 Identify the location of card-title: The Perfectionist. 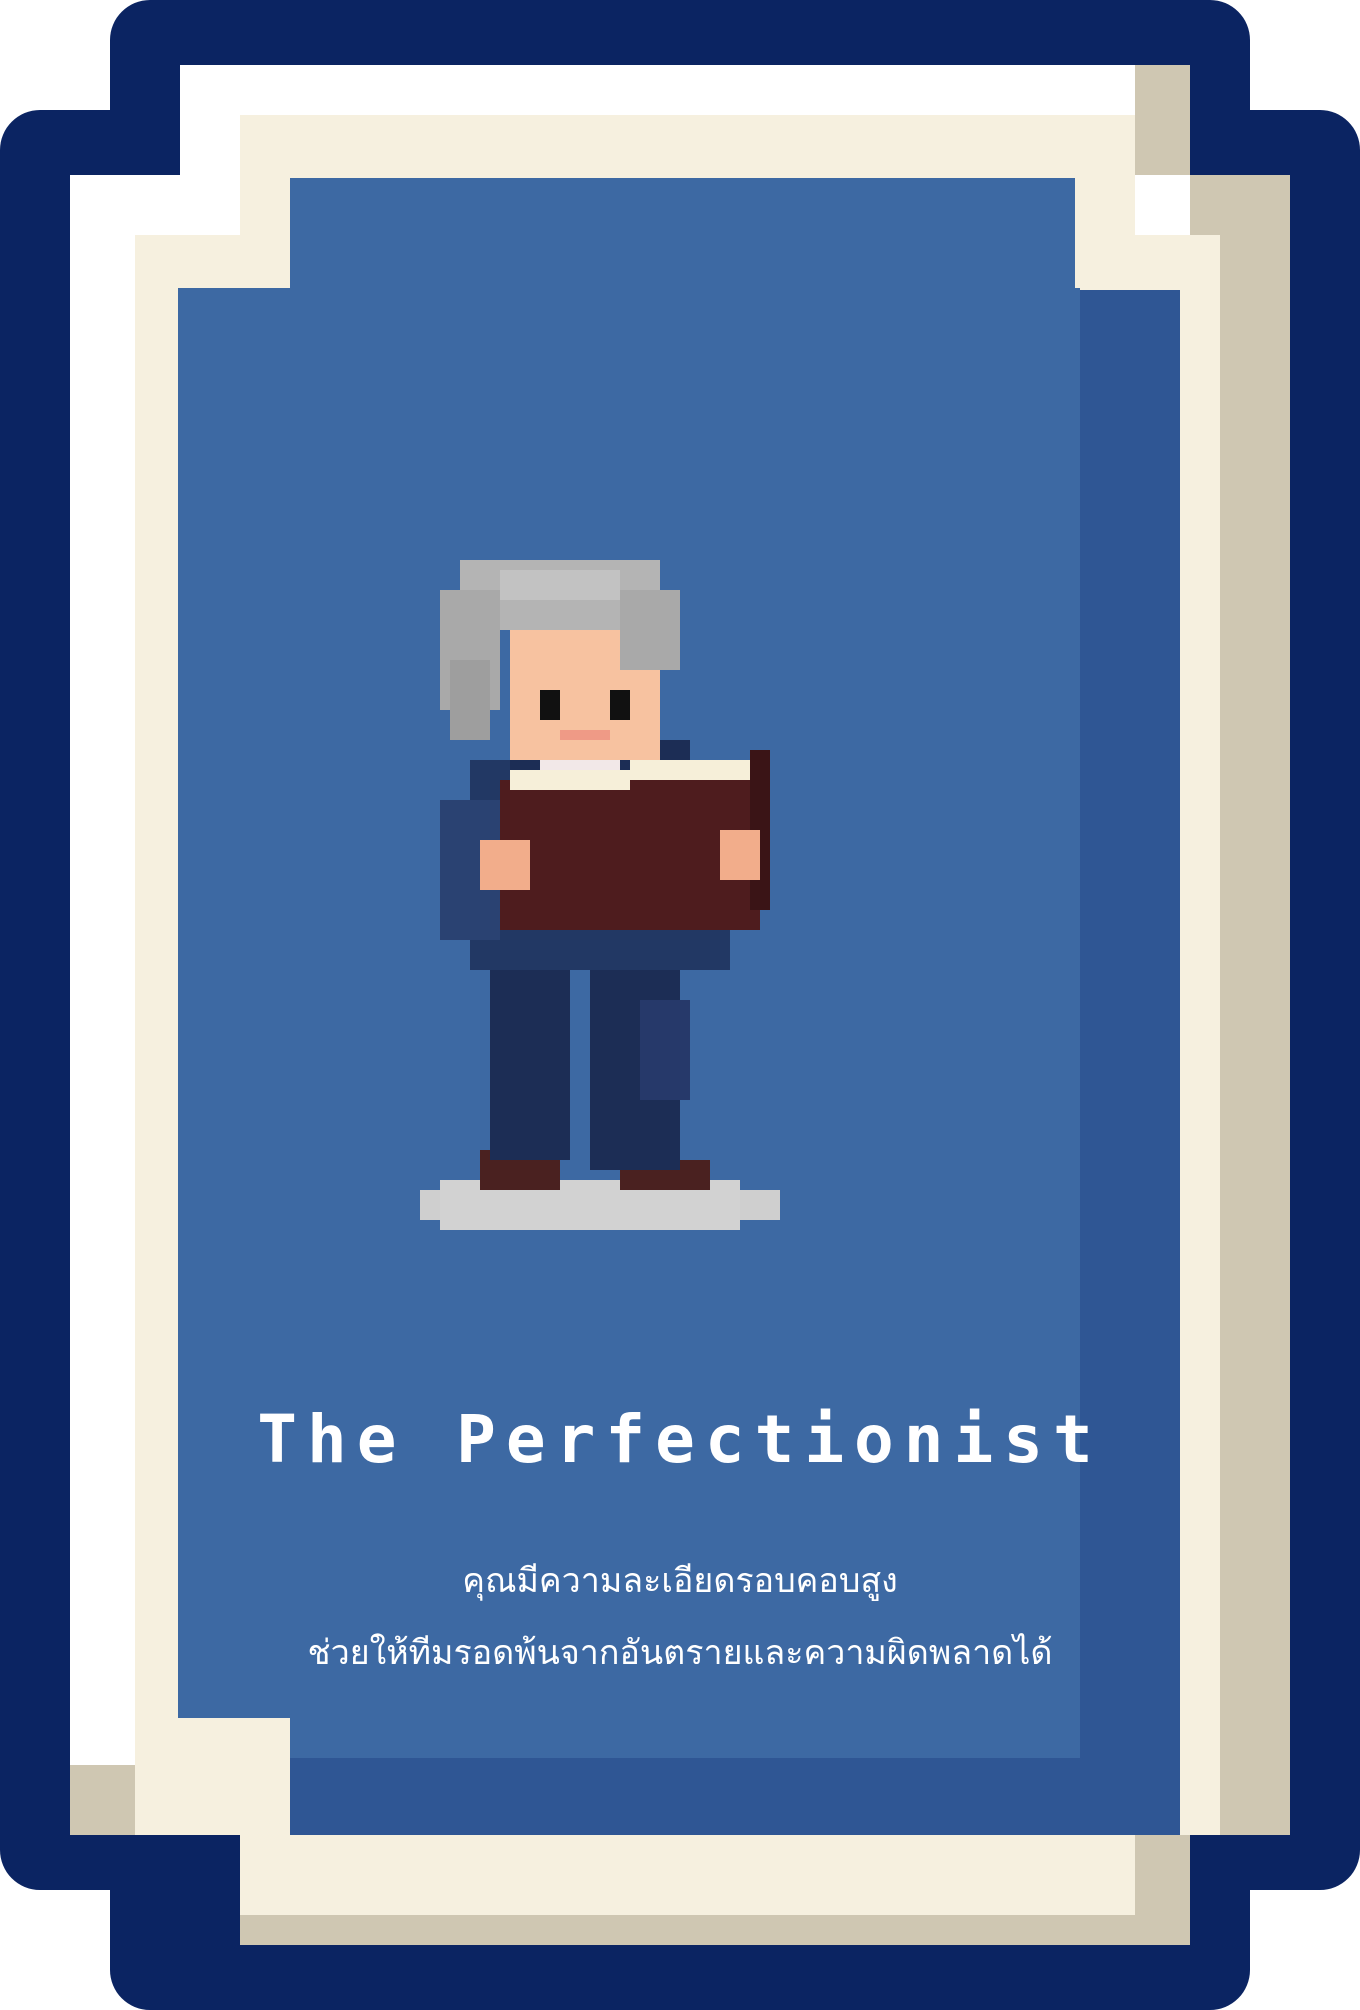
(680, 1439).